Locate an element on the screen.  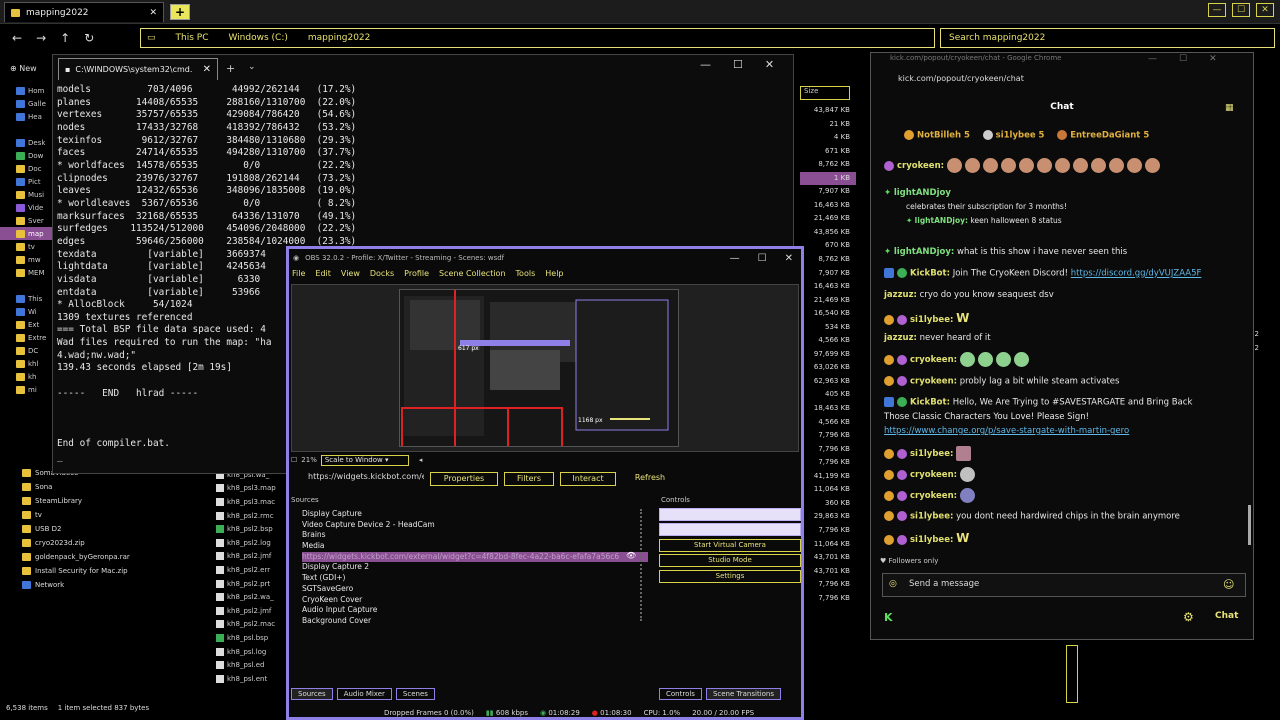
file-row: kh8_psl2.wa_ is located at coordinates (251, 597).